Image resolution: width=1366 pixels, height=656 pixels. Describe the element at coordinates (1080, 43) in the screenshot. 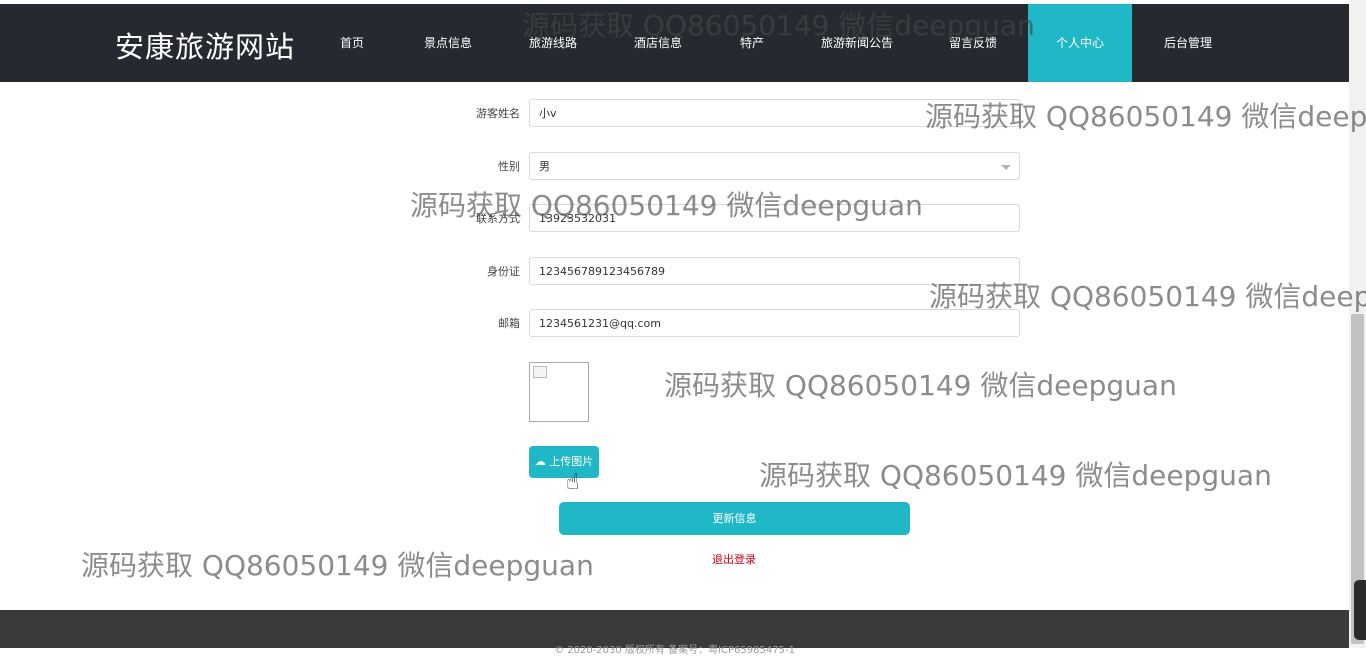

I see `nav-personal-center: 个人中心` at that location.